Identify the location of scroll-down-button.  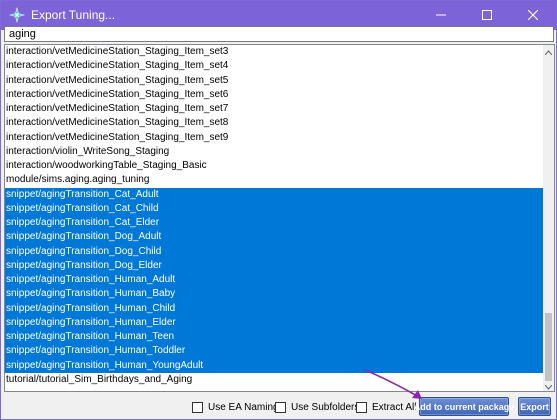
(548, 385).